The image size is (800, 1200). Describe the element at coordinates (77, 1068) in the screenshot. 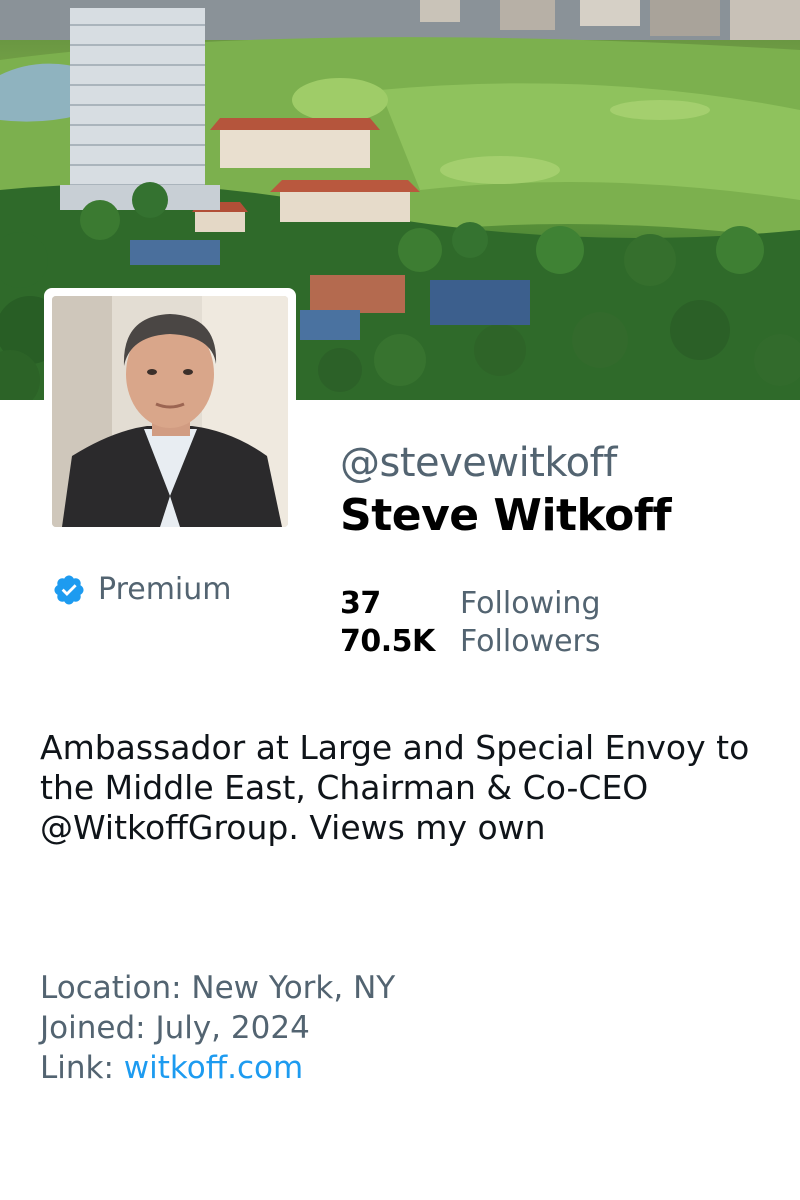

I see `link-label: Link:` at that location.